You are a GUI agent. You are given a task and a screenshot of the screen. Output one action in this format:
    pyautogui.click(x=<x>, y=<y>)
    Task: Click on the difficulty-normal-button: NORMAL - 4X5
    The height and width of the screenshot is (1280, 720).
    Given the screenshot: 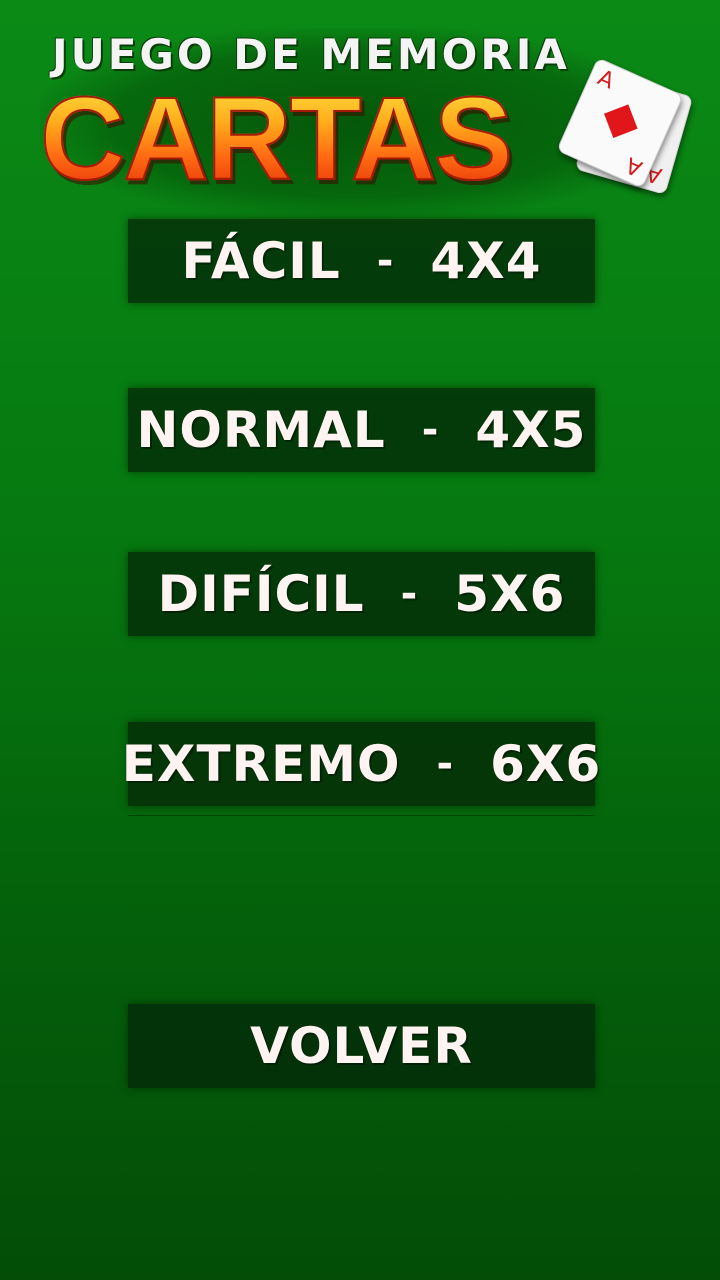 What is the action you would take?
    pyautogui.click(x=361, y=430)
    